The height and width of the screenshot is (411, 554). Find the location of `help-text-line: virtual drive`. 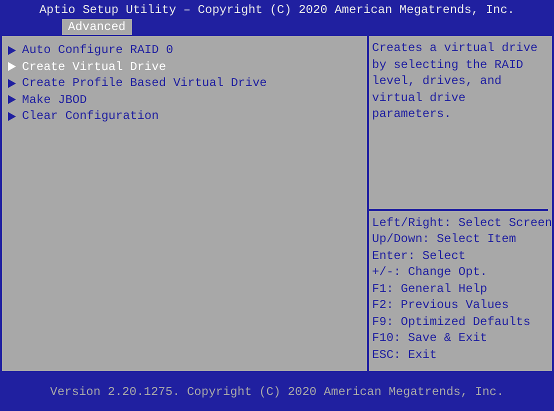

help-text-line: virtual drive is located at coordinates (419, 98).